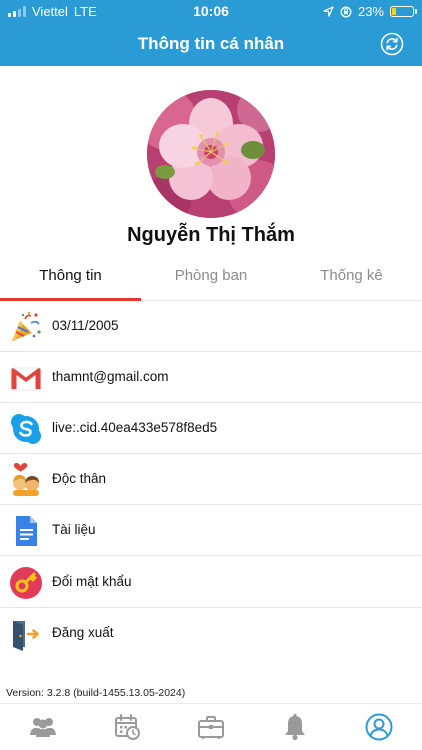 The image size is (422, 750). I want to click on location-arrow-icon, so click(328, 11).